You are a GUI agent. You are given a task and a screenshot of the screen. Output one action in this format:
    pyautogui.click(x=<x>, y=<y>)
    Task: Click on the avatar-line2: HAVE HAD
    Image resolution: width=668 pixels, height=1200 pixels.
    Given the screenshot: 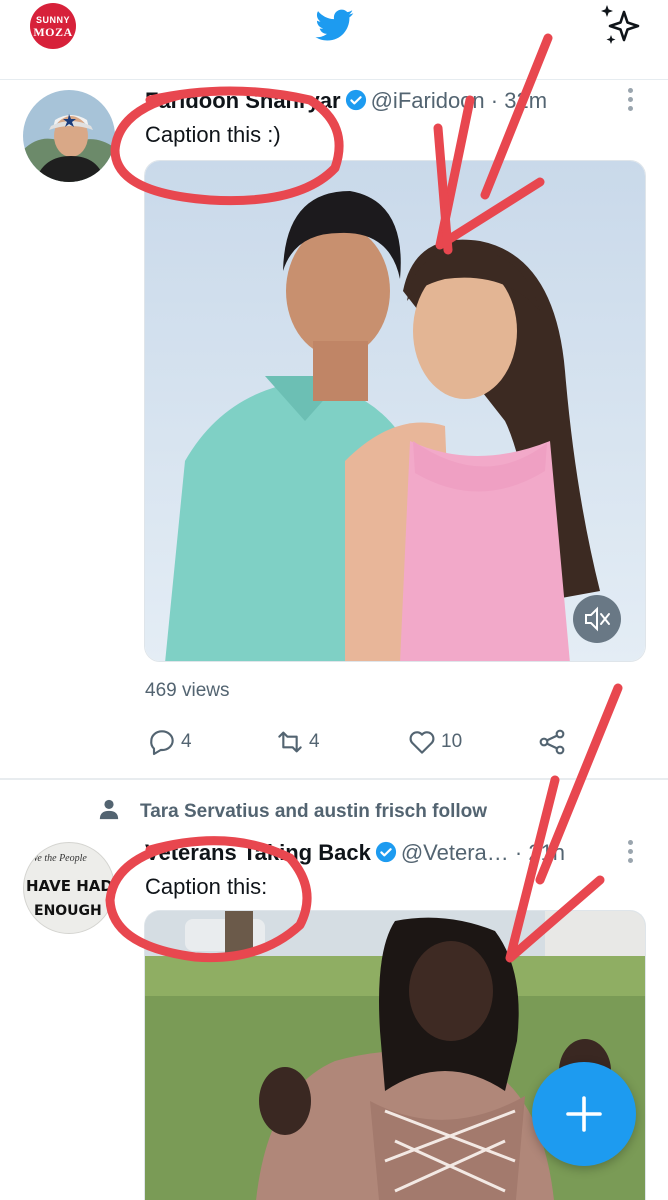 What is the action you would take?
    pyautogui.click(x=69, y=886)
    